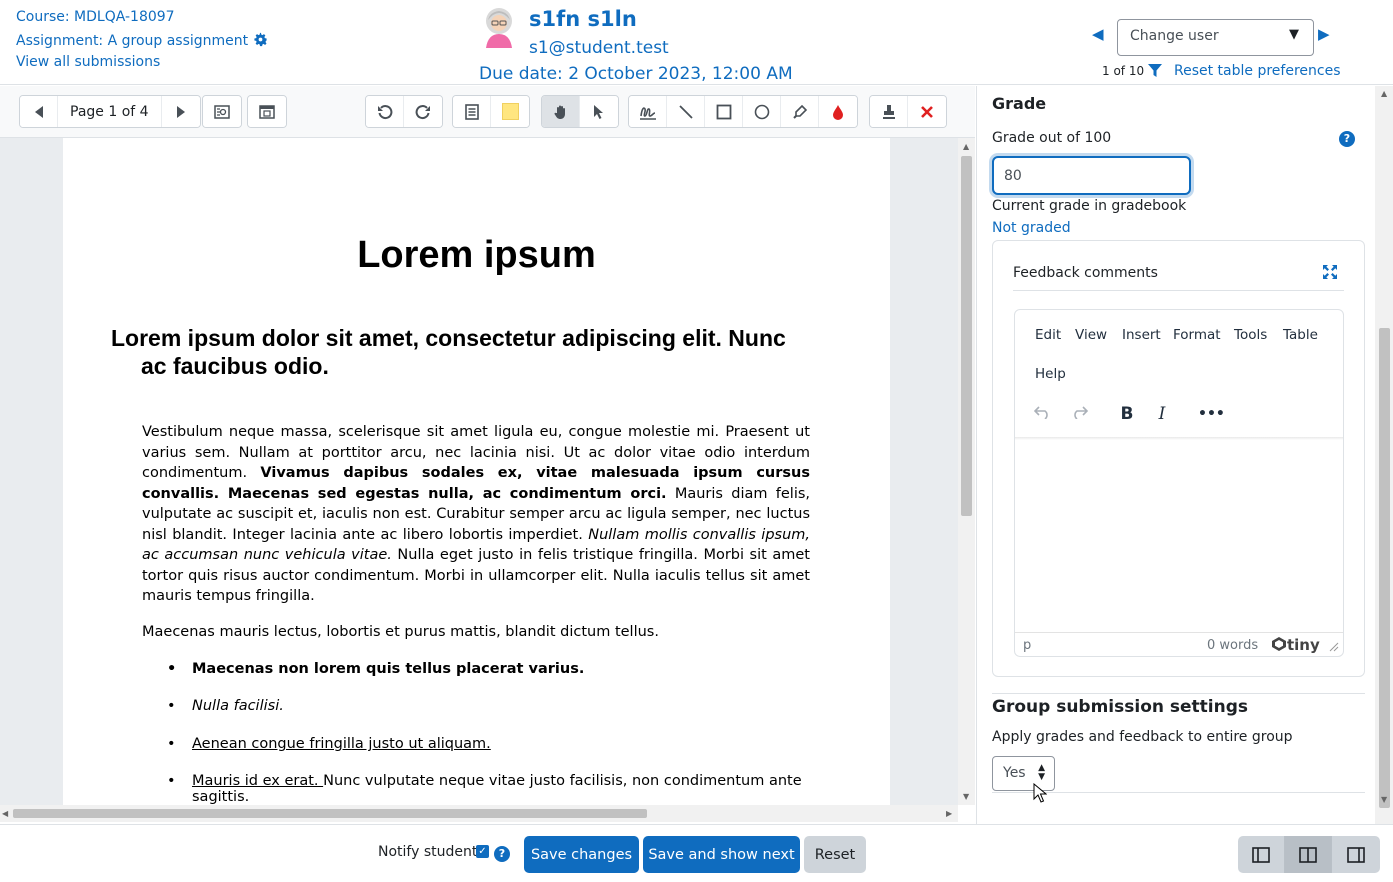  I want to click on word-count: 0 words, so click(1232, 645).